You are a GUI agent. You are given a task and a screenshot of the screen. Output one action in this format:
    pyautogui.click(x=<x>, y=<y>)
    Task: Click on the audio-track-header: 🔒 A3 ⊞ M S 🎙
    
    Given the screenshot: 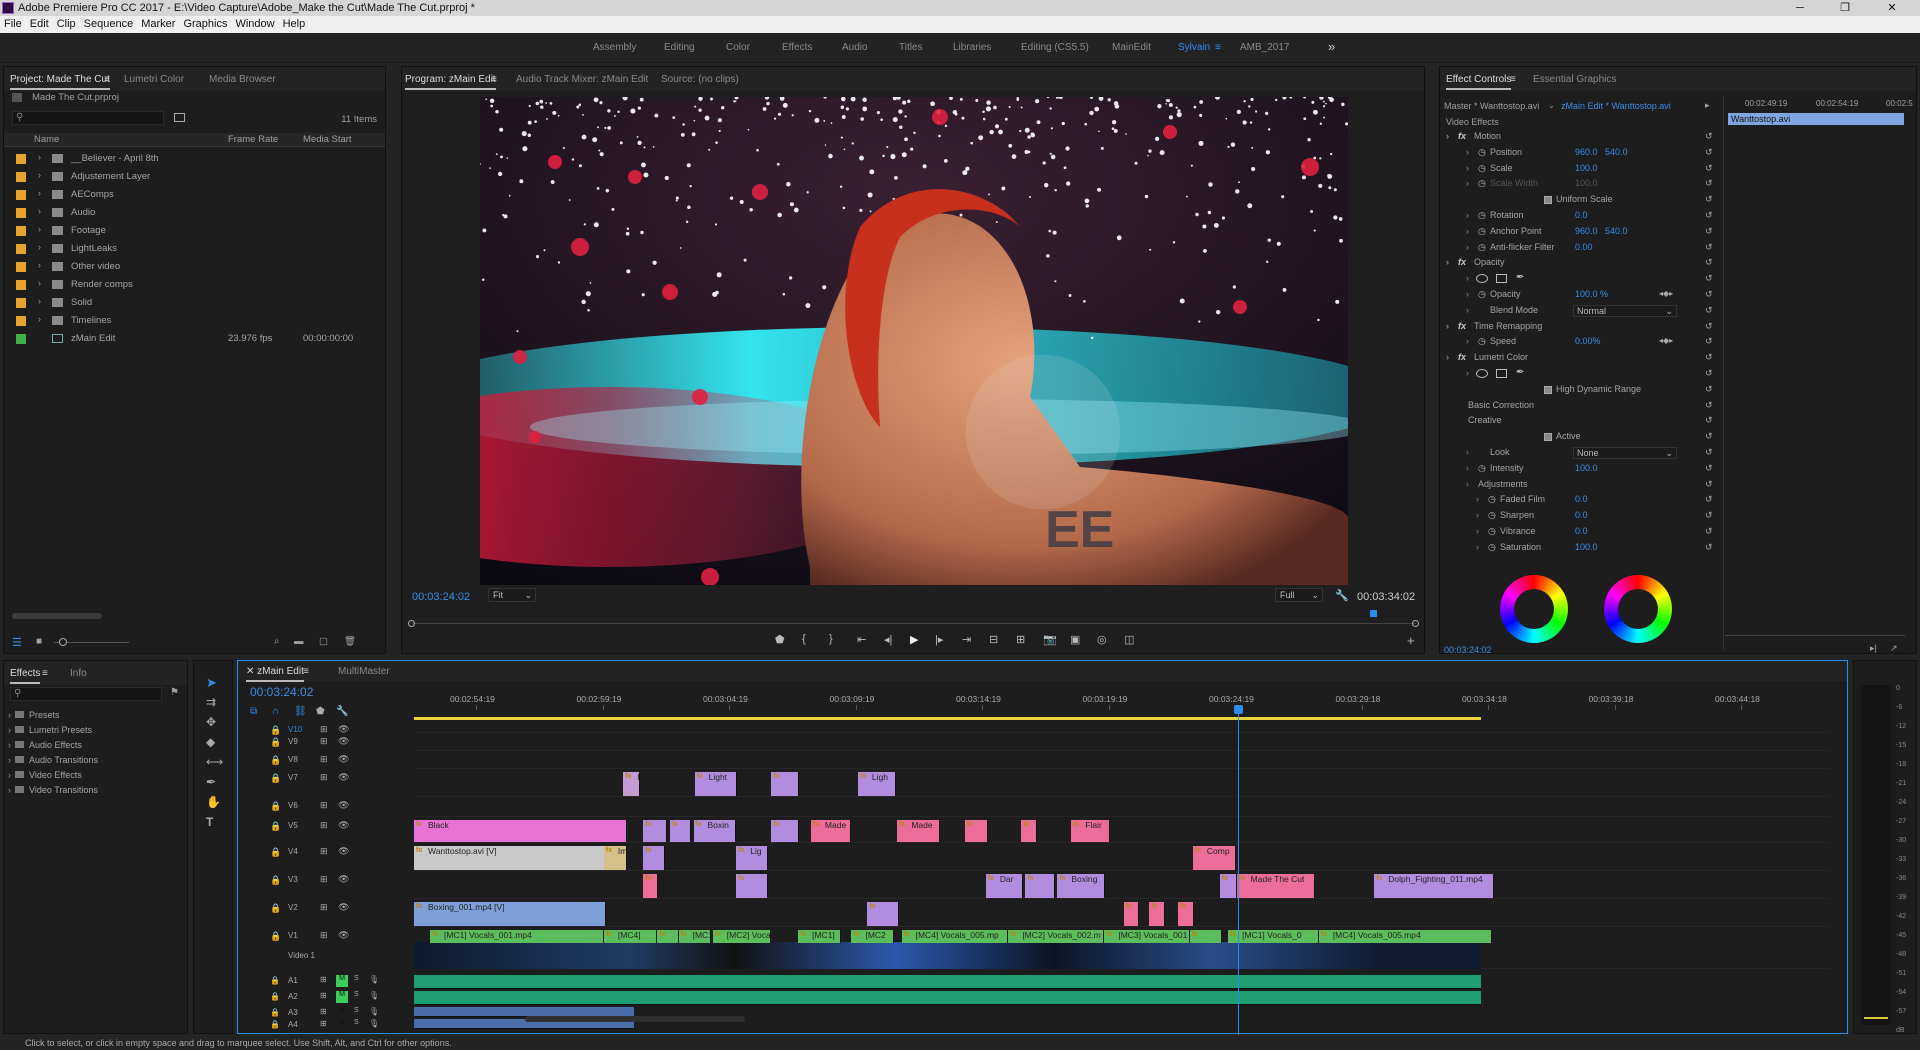 What is the action you would take?
    pyautogui.click(x=338, y=1012)
    